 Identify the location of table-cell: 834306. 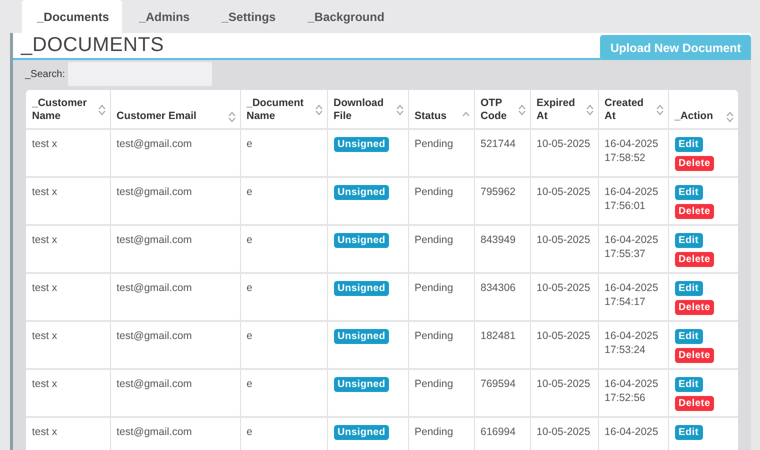
(502, 297).